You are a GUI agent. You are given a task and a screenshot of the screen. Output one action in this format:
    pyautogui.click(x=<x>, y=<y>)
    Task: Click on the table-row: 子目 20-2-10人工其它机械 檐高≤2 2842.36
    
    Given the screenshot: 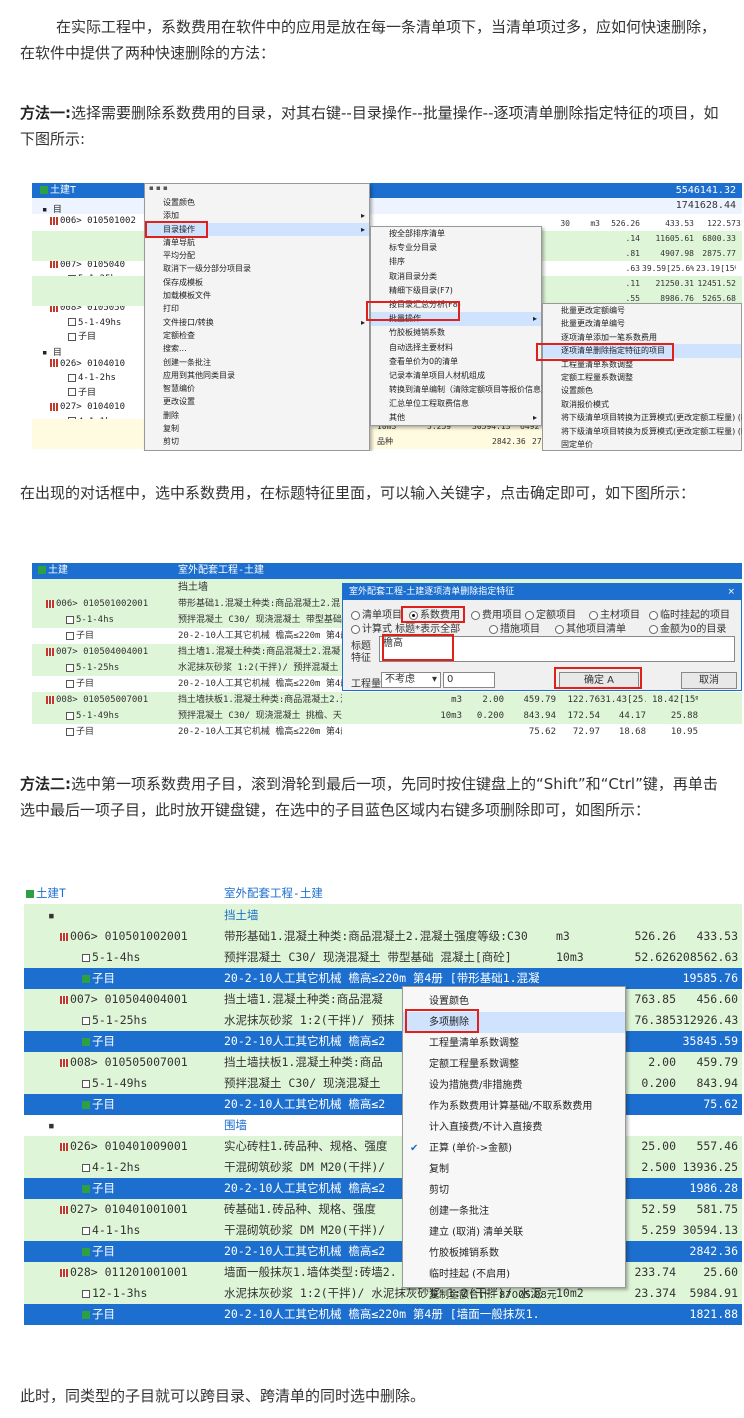 What is the action you would take?
    pyautogui.click(x=383, y=1251)
    